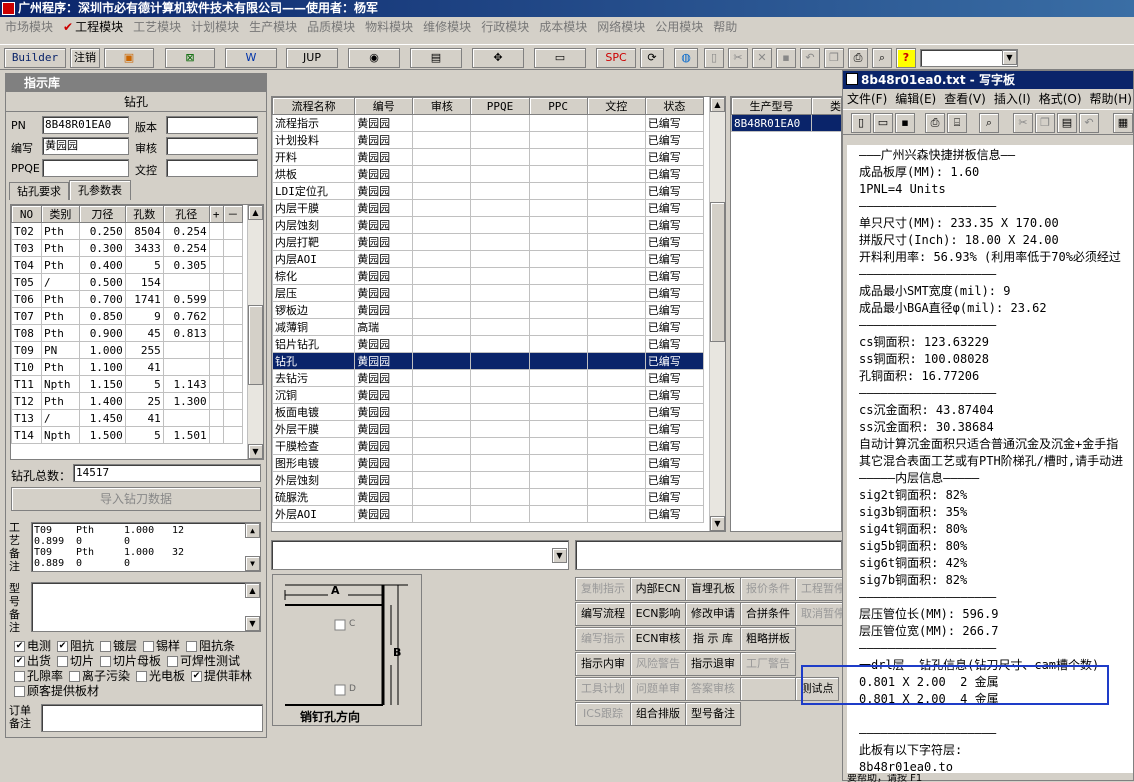  I want to click on drill-header: 类别, so click(60, 214).